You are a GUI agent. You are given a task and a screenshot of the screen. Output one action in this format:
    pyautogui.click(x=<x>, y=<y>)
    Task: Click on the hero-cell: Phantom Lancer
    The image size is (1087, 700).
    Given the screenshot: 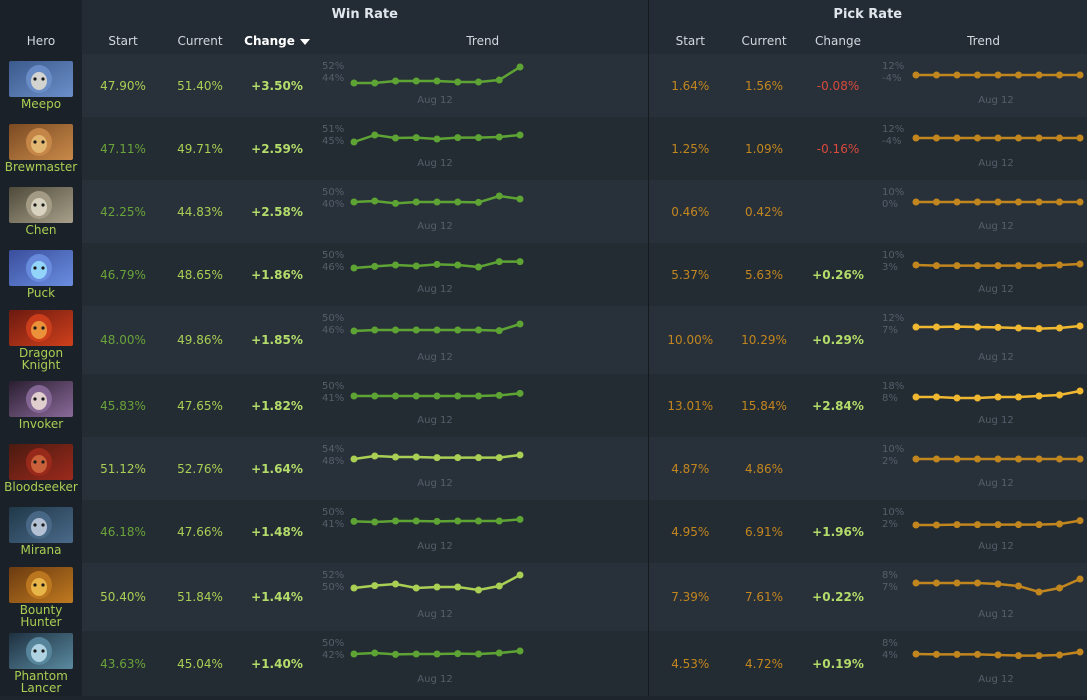 What is the action you would take?
    pyautogui.click(x=41, y=663)
    